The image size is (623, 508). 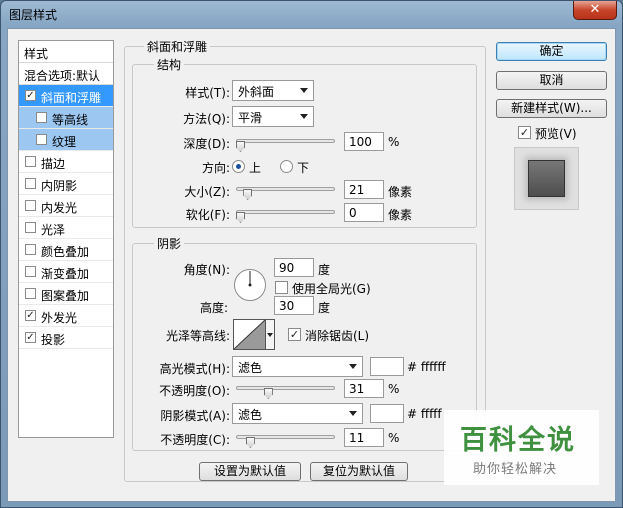 I want to click on preview-thumbnail, so click(x=546, y=178).